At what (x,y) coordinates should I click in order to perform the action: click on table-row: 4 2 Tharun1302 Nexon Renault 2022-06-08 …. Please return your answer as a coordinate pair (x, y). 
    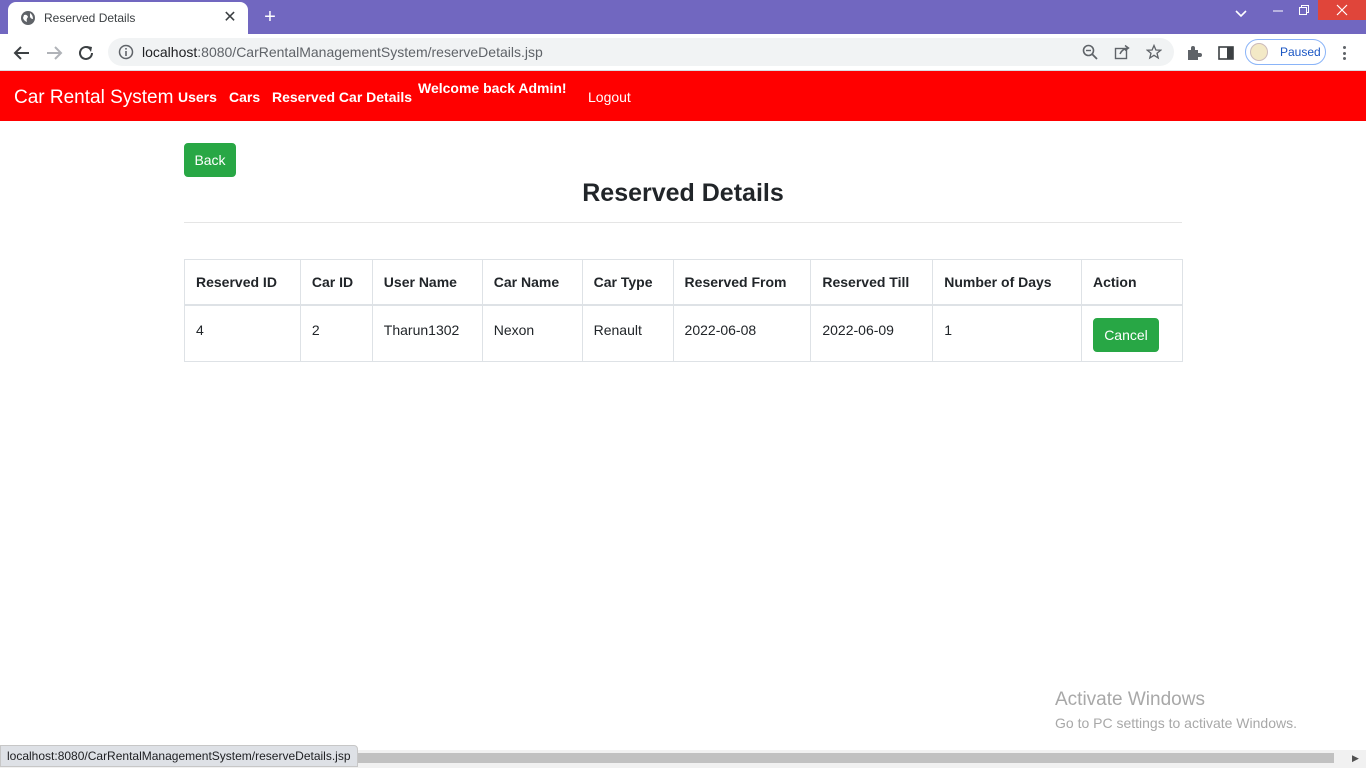
    Looking at the image, I should click on (684, 333).